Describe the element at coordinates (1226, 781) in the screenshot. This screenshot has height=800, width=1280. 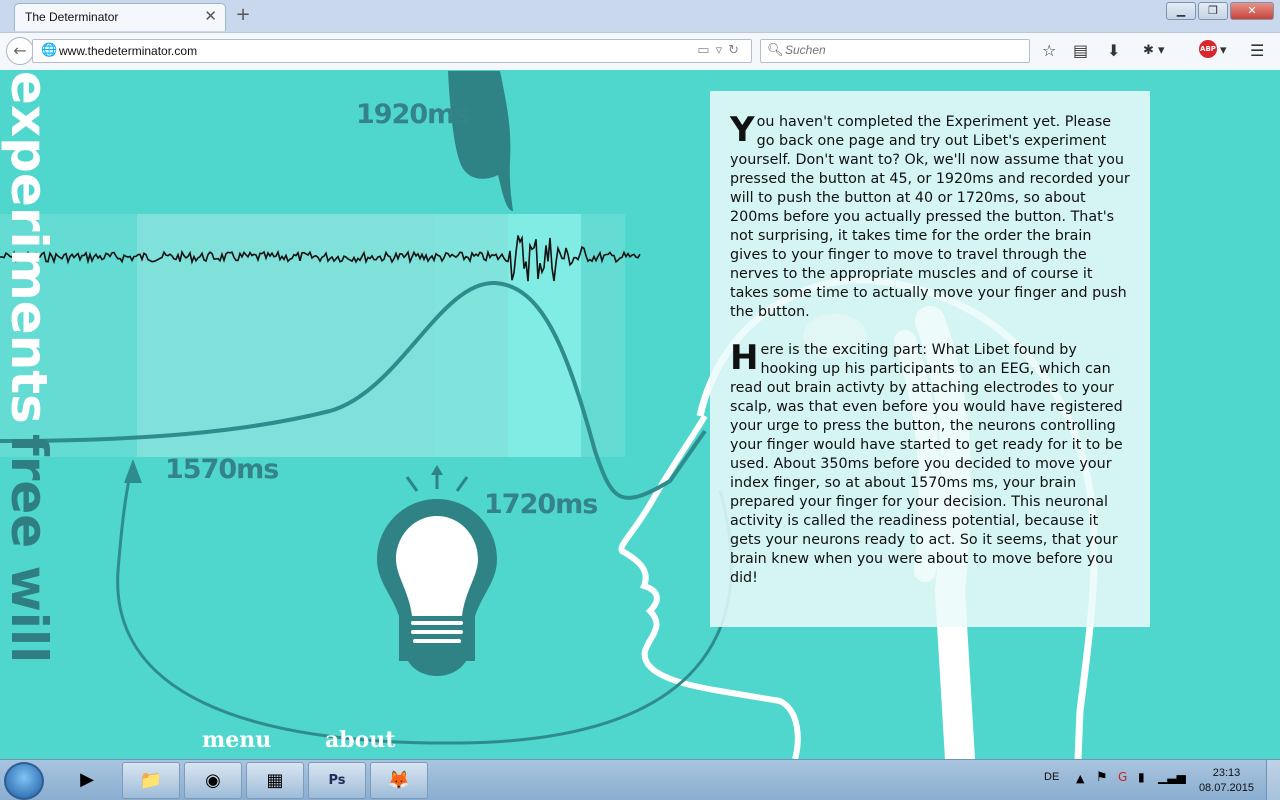
I see `clock: 23:13 08.07.2015` at that location.